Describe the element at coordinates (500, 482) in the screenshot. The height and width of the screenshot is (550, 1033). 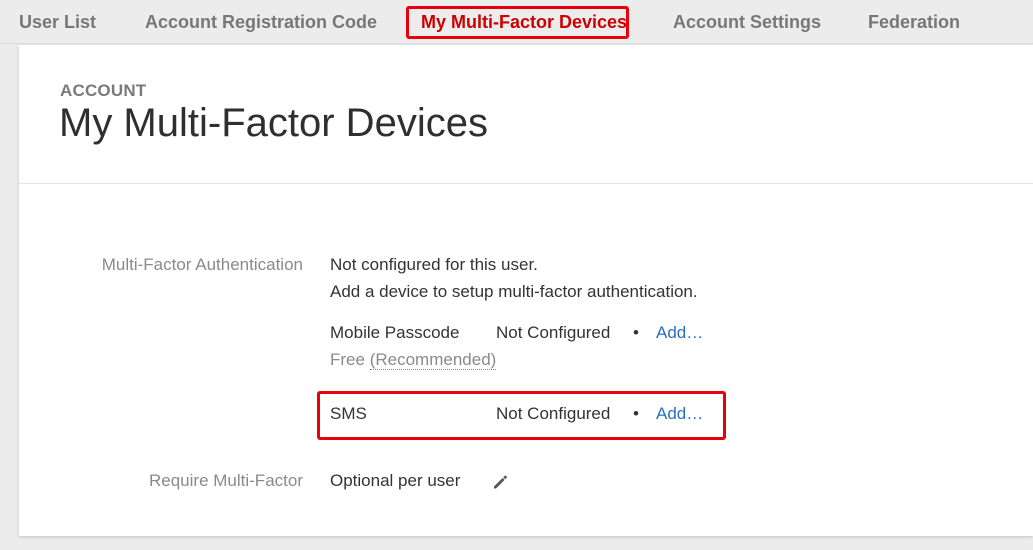
I see `pencil-icon` at that location.